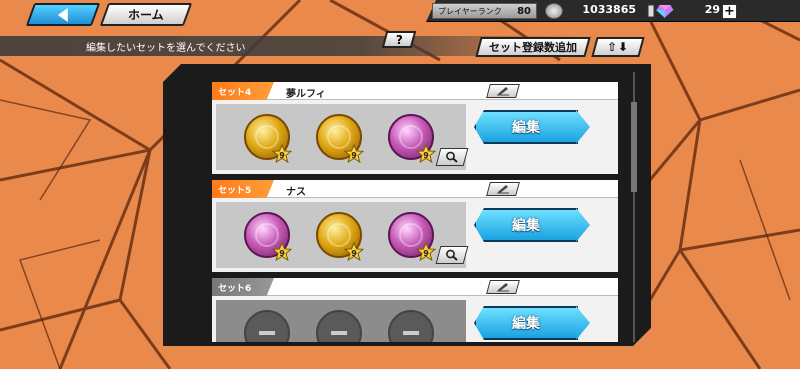  What do you see at coordinates (729, 11) in the screenshot?
I see `add-gems-button: +` at bounding box center [729, 11].